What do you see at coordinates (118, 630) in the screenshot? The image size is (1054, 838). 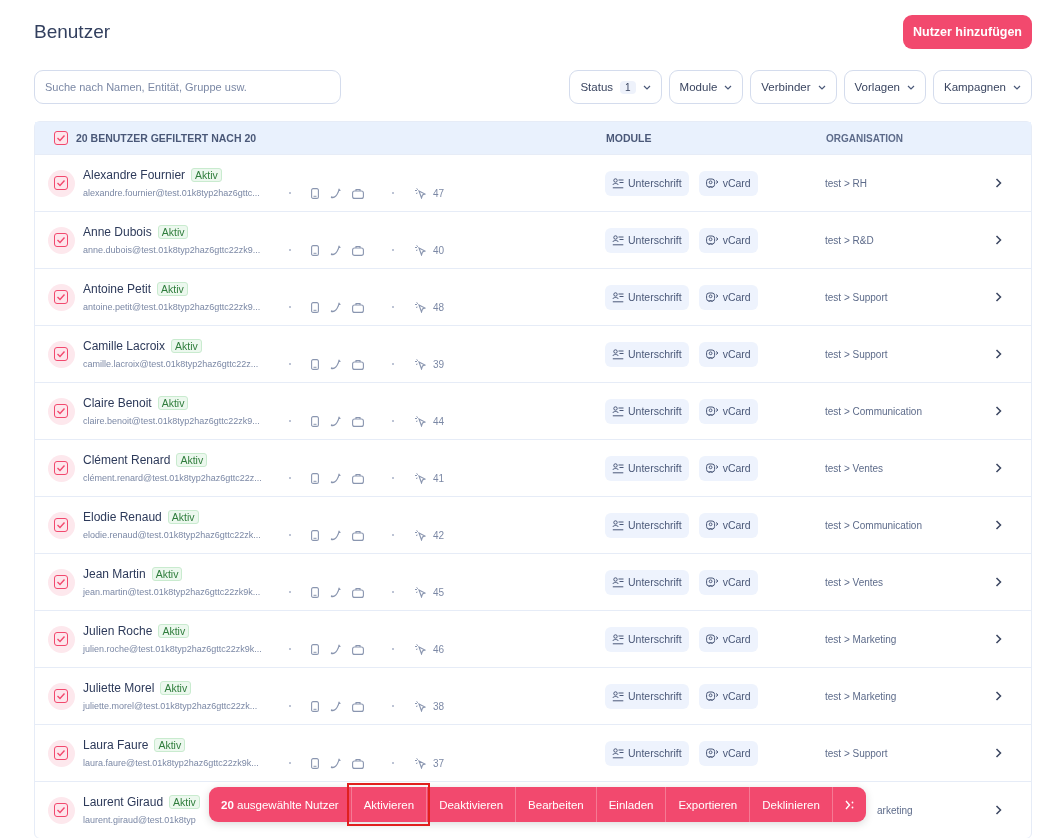 I see `user-name: Julien Roche` at bounding box center [118, 630].